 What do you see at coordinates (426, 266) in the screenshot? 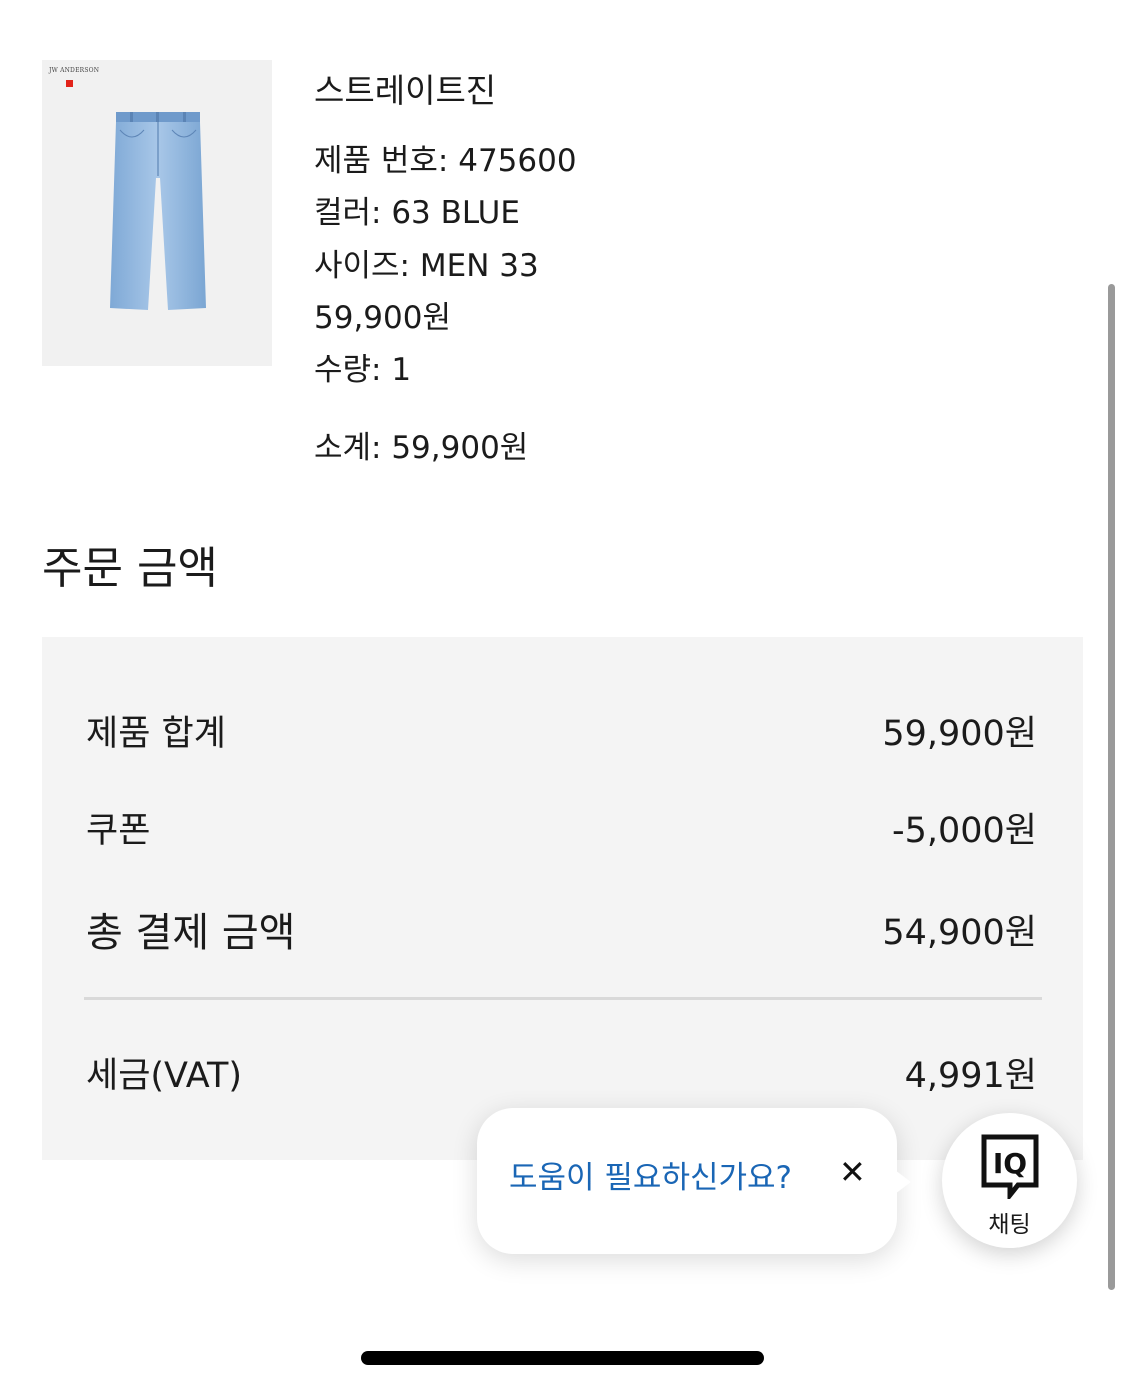
I see `product-size: 사이즈: MEN 33` at bounding box center [426, 266].